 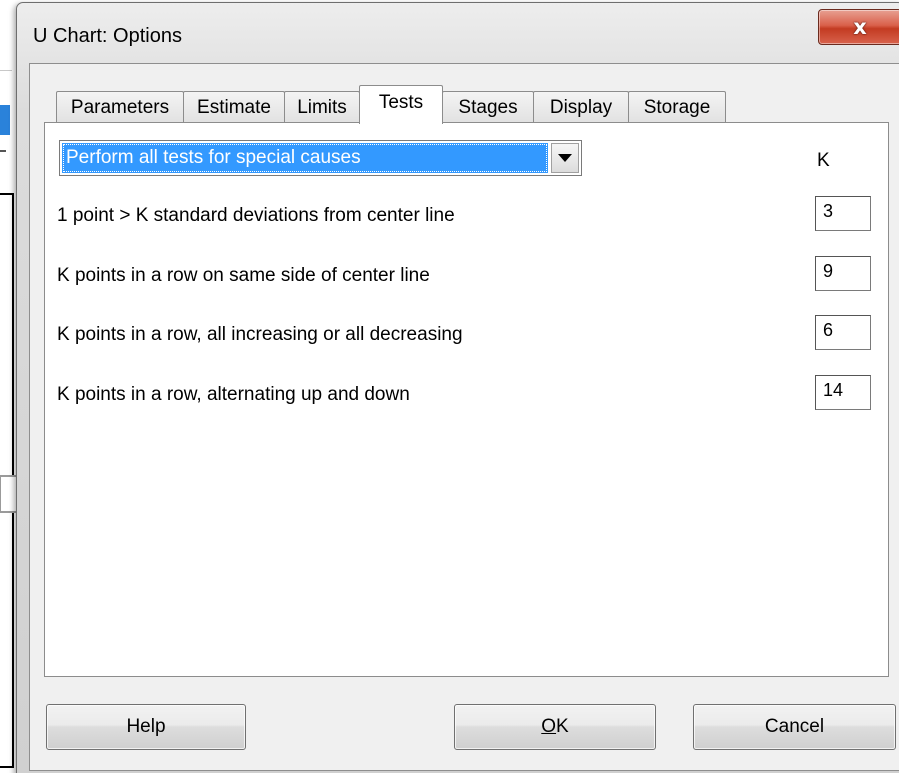 I want to click on tests-dropdown: Perform all tests for special causes, so click(x=320, y=158).